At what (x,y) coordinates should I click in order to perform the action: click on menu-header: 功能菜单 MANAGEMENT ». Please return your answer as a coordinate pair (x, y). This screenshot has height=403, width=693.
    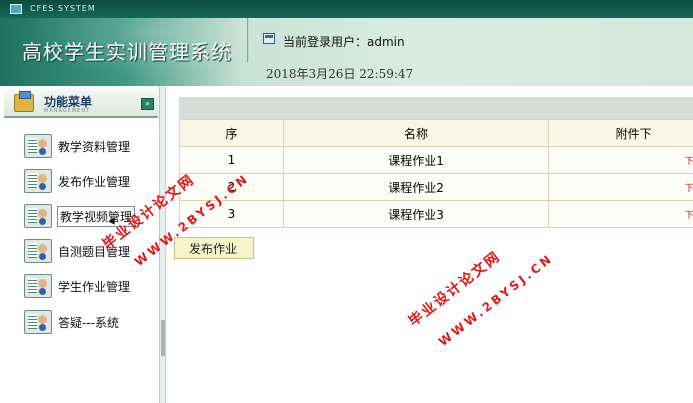
    Looking at the image, I should click on (81, 104).